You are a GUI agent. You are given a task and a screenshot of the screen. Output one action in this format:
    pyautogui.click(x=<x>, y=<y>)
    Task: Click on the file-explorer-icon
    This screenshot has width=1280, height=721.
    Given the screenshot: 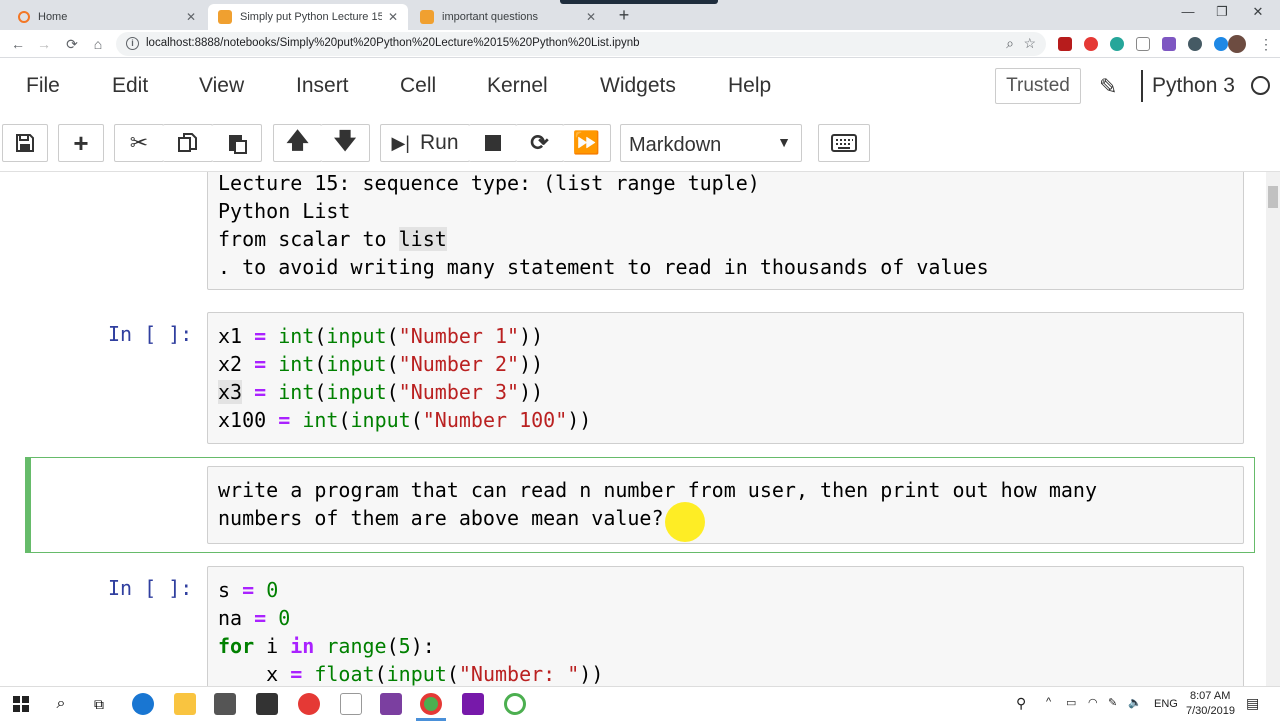 What is the action you would take?
    pyautogui.click(x=185, y=704)
    